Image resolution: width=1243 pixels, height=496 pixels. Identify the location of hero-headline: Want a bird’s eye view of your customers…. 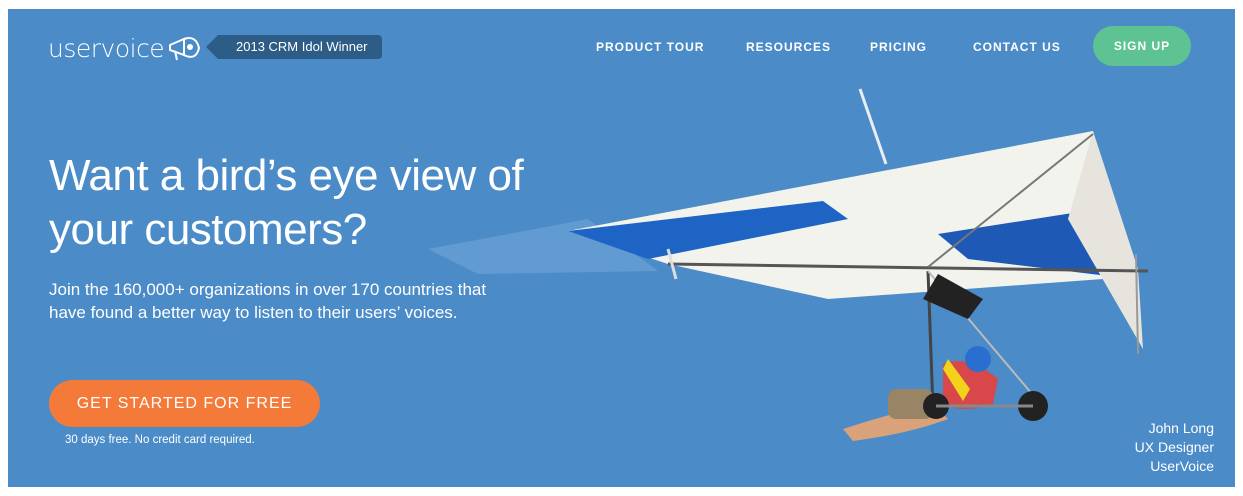
(286, 202).